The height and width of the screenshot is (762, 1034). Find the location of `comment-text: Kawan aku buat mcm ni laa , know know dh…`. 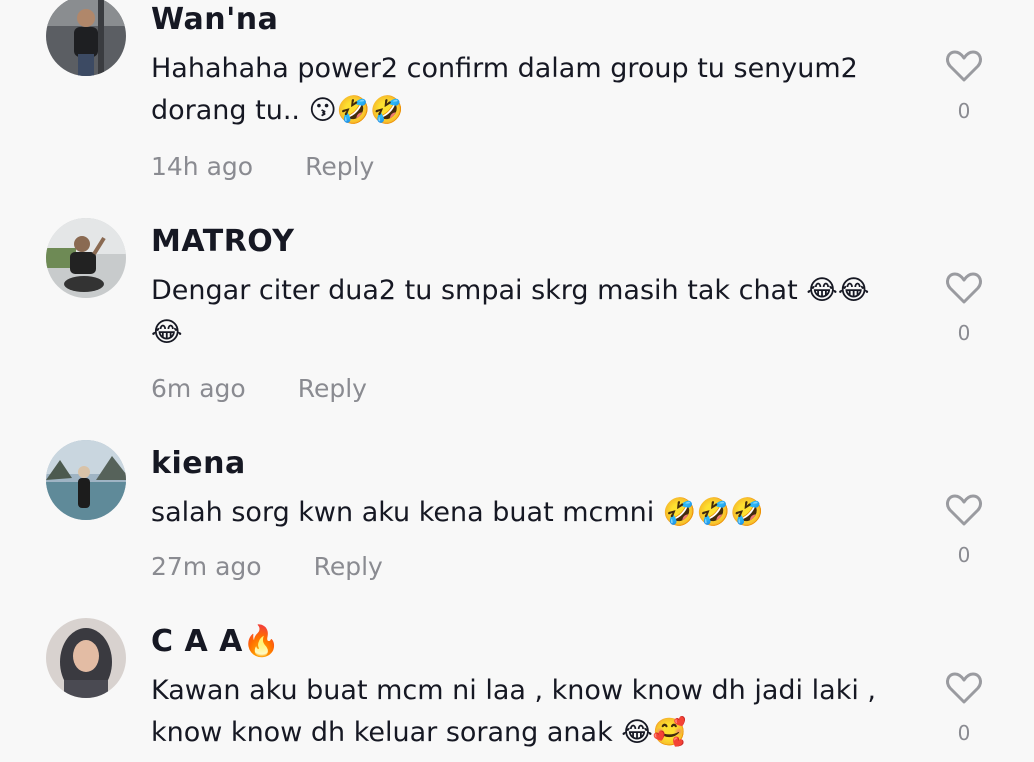

comment-text: Kawan aku buat mcm ni laa , know know dh… is located at coordinates (513, 711).